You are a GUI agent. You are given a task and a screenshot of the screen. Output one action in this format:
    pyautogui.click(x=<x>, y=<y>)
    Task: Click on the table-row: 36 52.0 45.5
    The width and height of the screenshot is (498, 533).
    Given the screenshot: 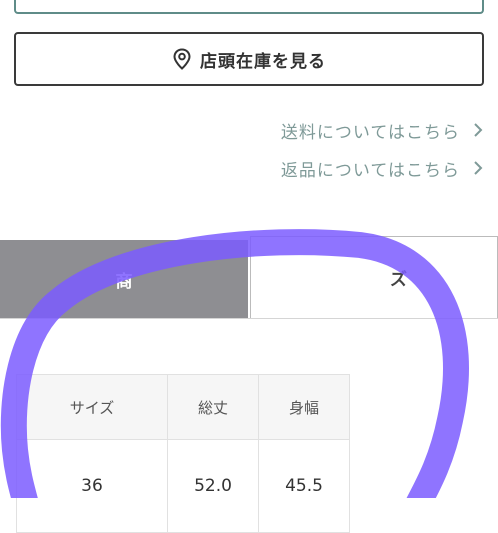 What is the action you would take?
    pyautogui.click(x=183, y=486)
    